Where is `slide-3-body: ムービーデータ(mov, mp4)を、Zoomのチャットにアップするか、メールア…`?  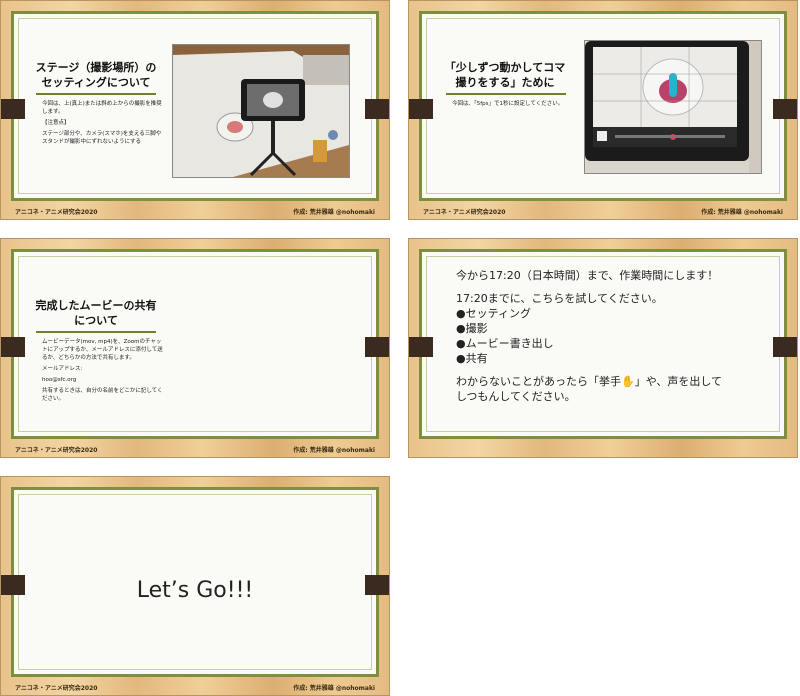
slide-3-body: ムービーデータ(mov, mp4)を、Zoomのチャットにアップするか、メールア… is located at coordinates (104, 372).